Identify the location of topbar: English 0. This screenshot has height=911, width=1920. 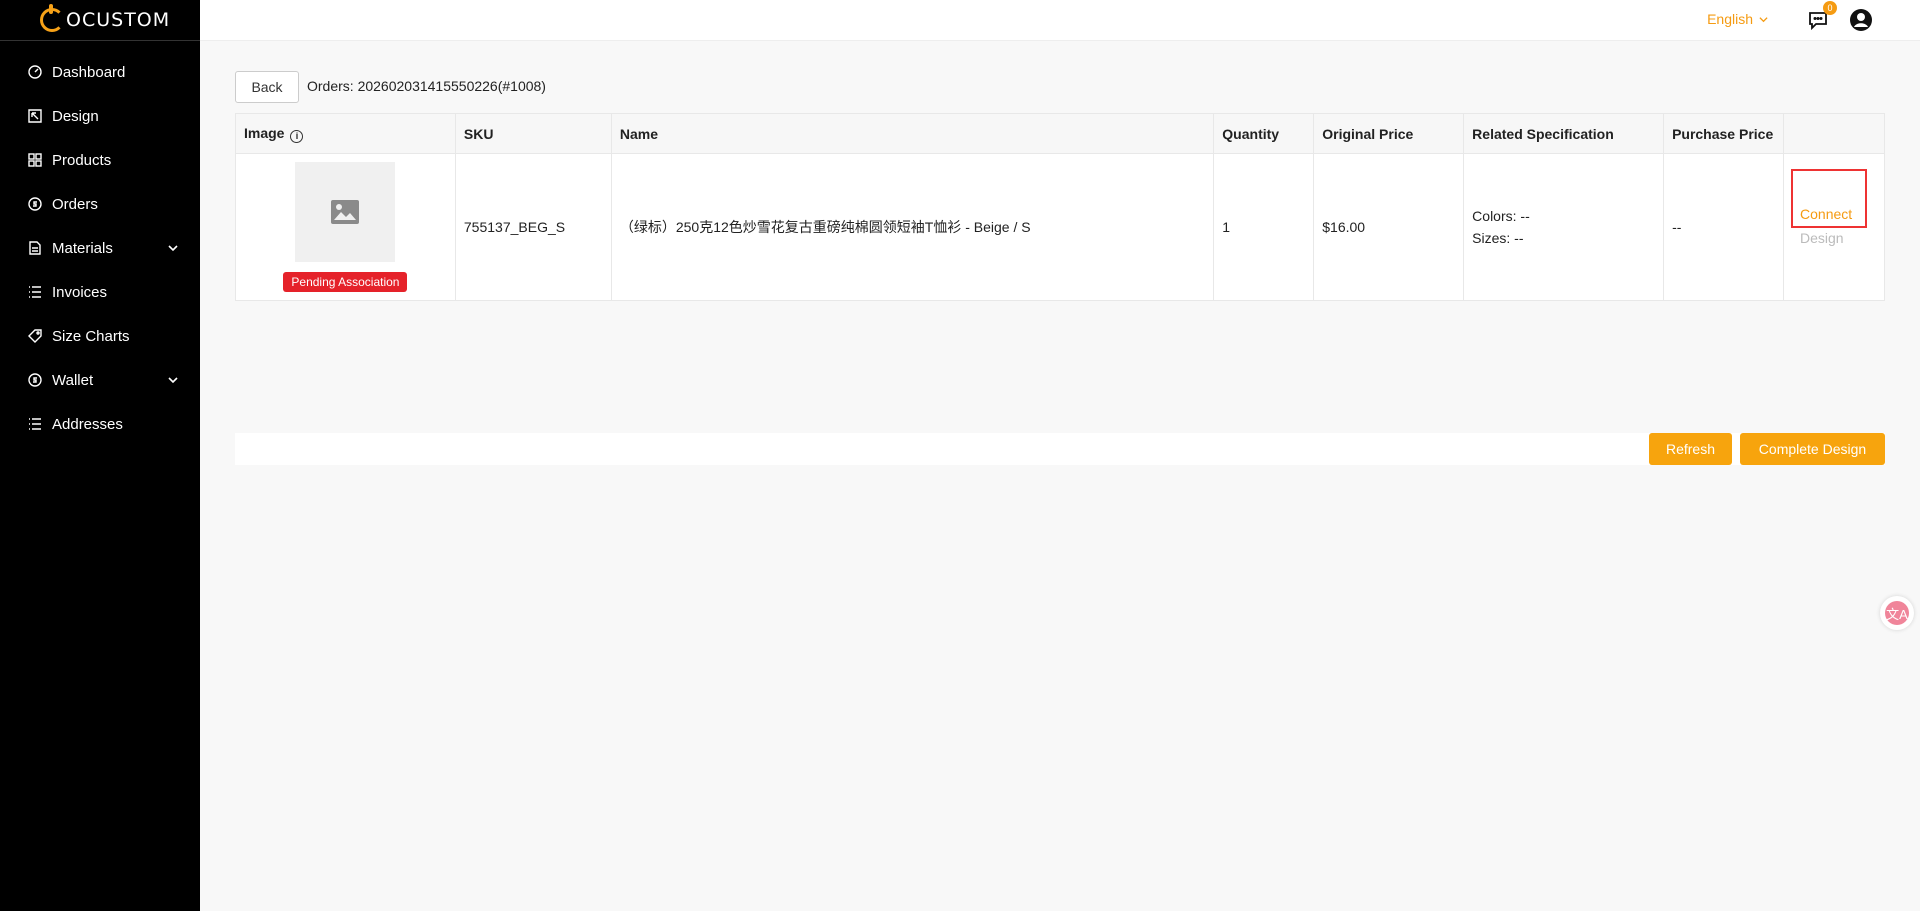
(1060, 20).